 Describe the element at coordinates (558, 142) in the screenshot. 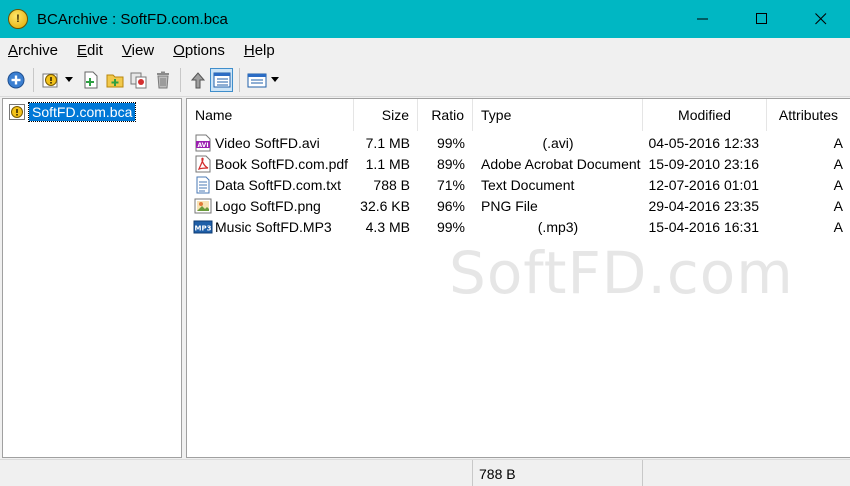

I see `file-type: (.avi)` at that location.